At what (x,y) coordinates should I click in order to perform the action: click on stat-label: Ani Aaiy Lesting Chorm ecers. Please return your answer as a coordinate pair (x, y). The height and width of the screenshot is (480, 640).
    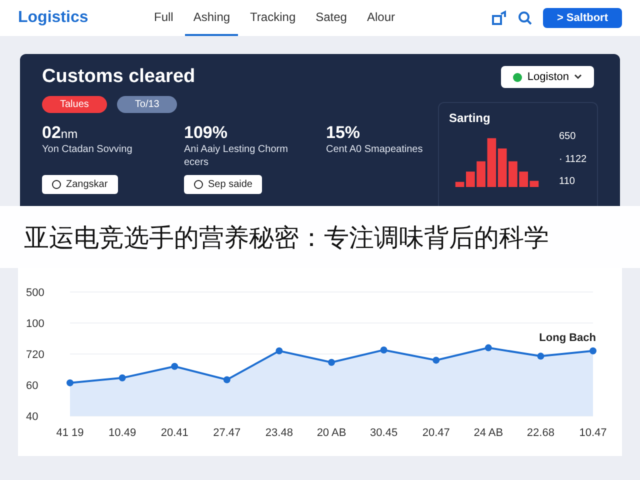
    Looking at the image, I should click on (236, 156).